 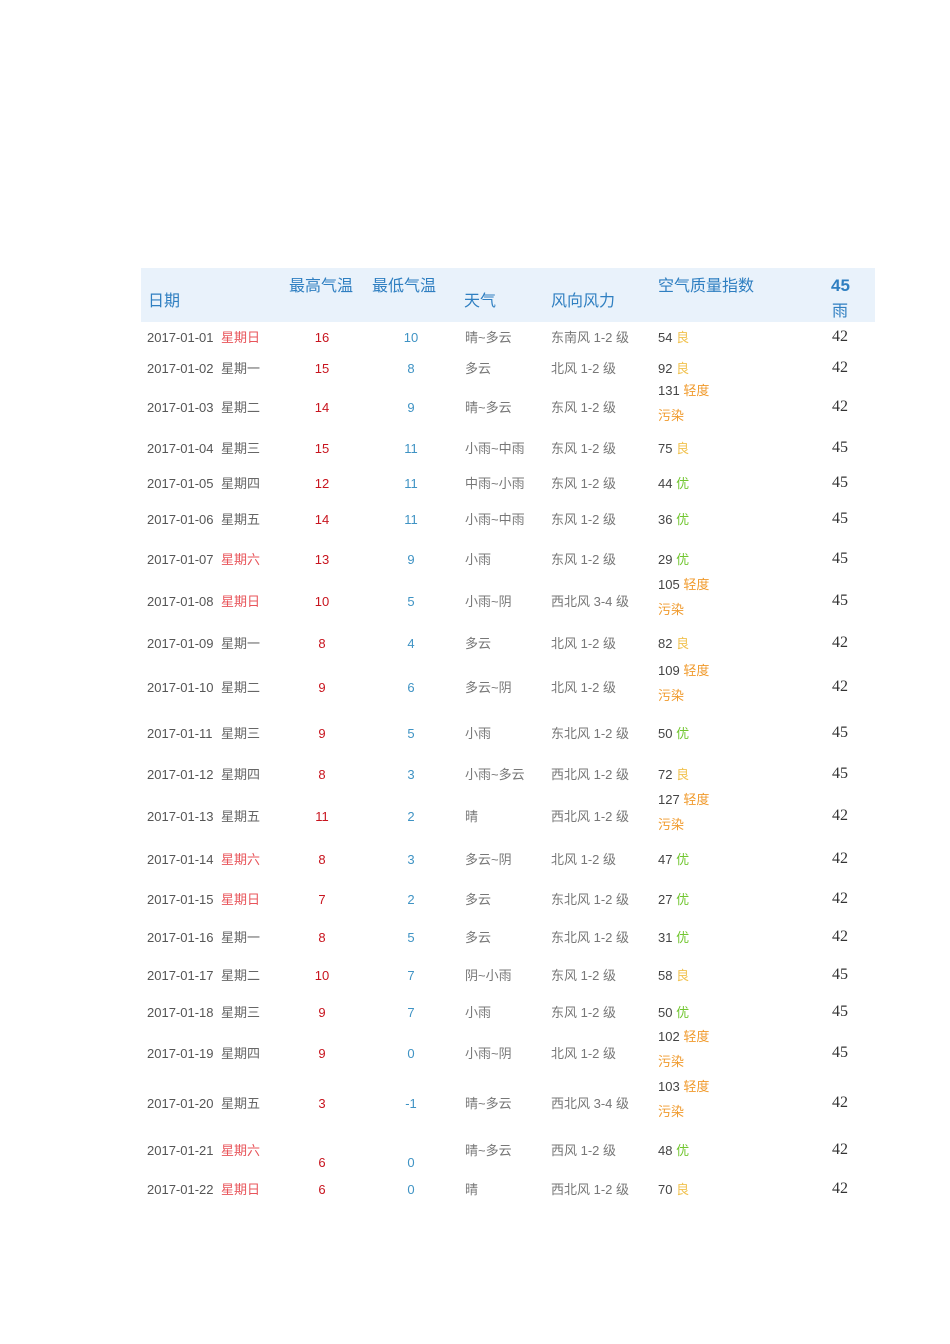 I want to click on row-weather: 多云, so click(x=478, y=643).